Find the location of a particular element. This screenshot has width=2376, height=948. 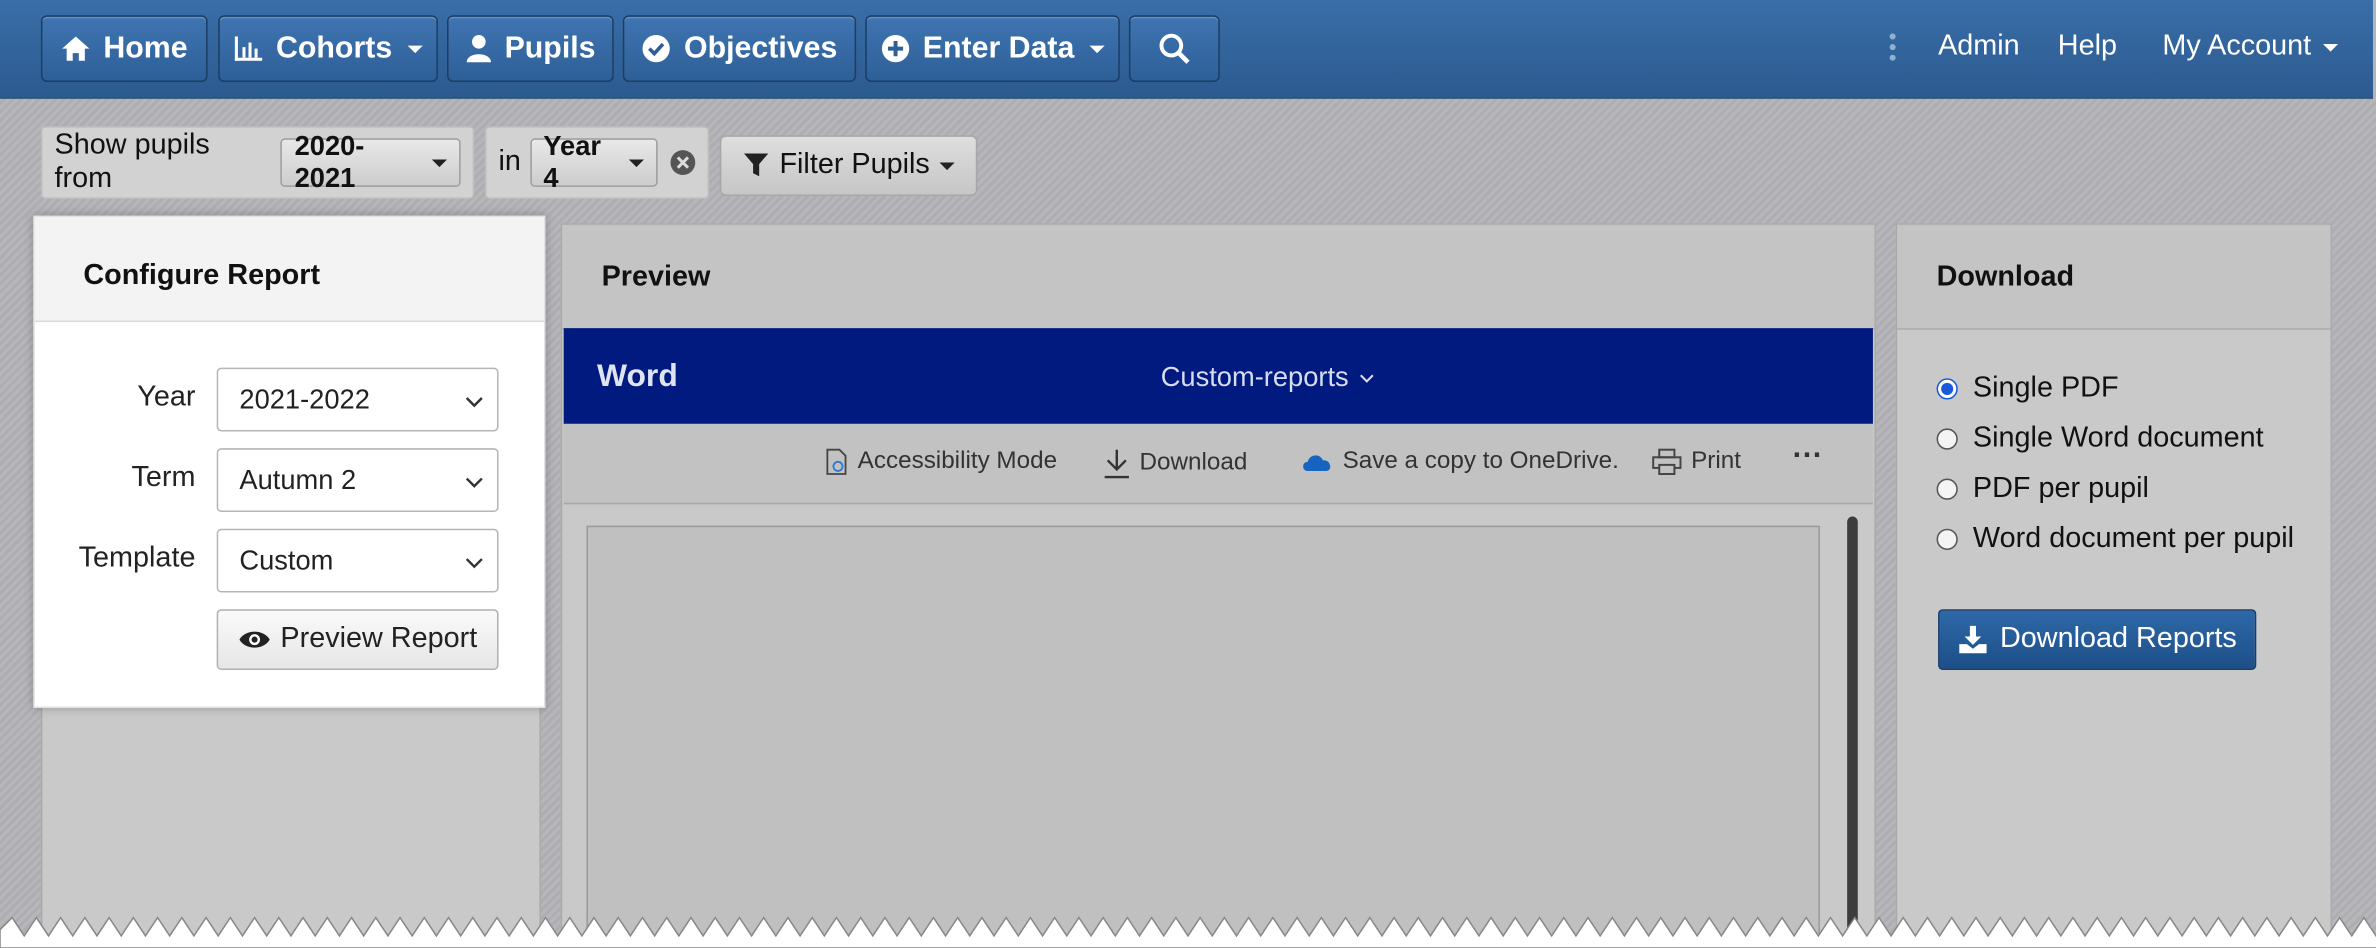

preview-report-label: Preview Report is located at coordinates (379, 638).